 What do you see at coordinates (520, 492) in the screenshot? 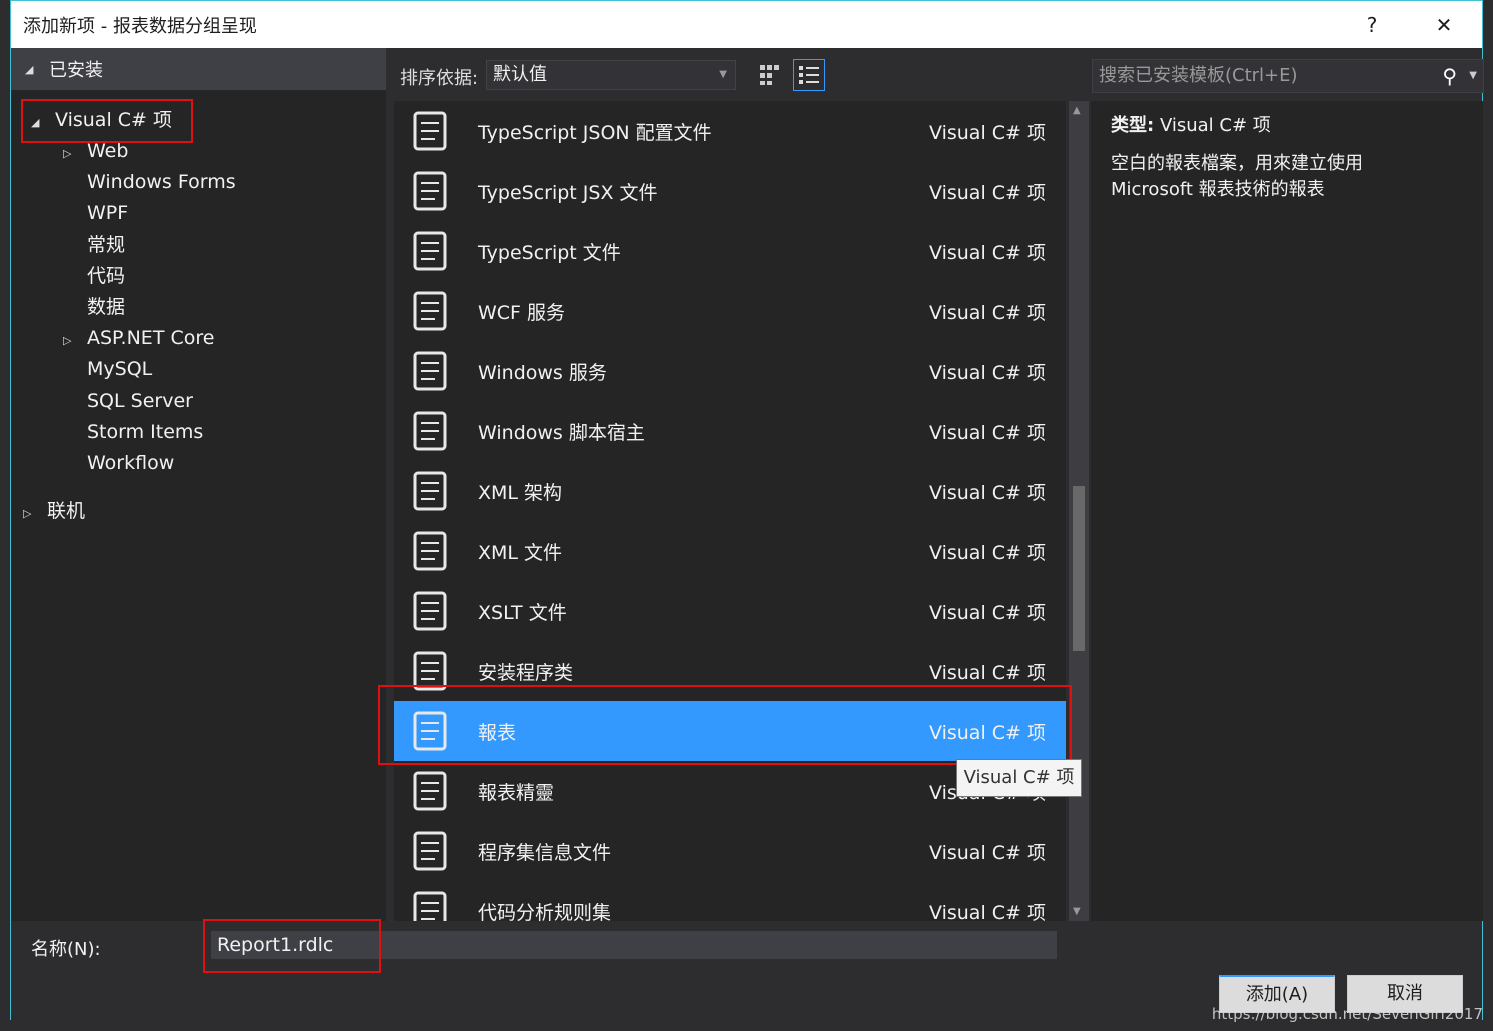
I see `item-name: XML 架构` at bounding box center [520, 492].